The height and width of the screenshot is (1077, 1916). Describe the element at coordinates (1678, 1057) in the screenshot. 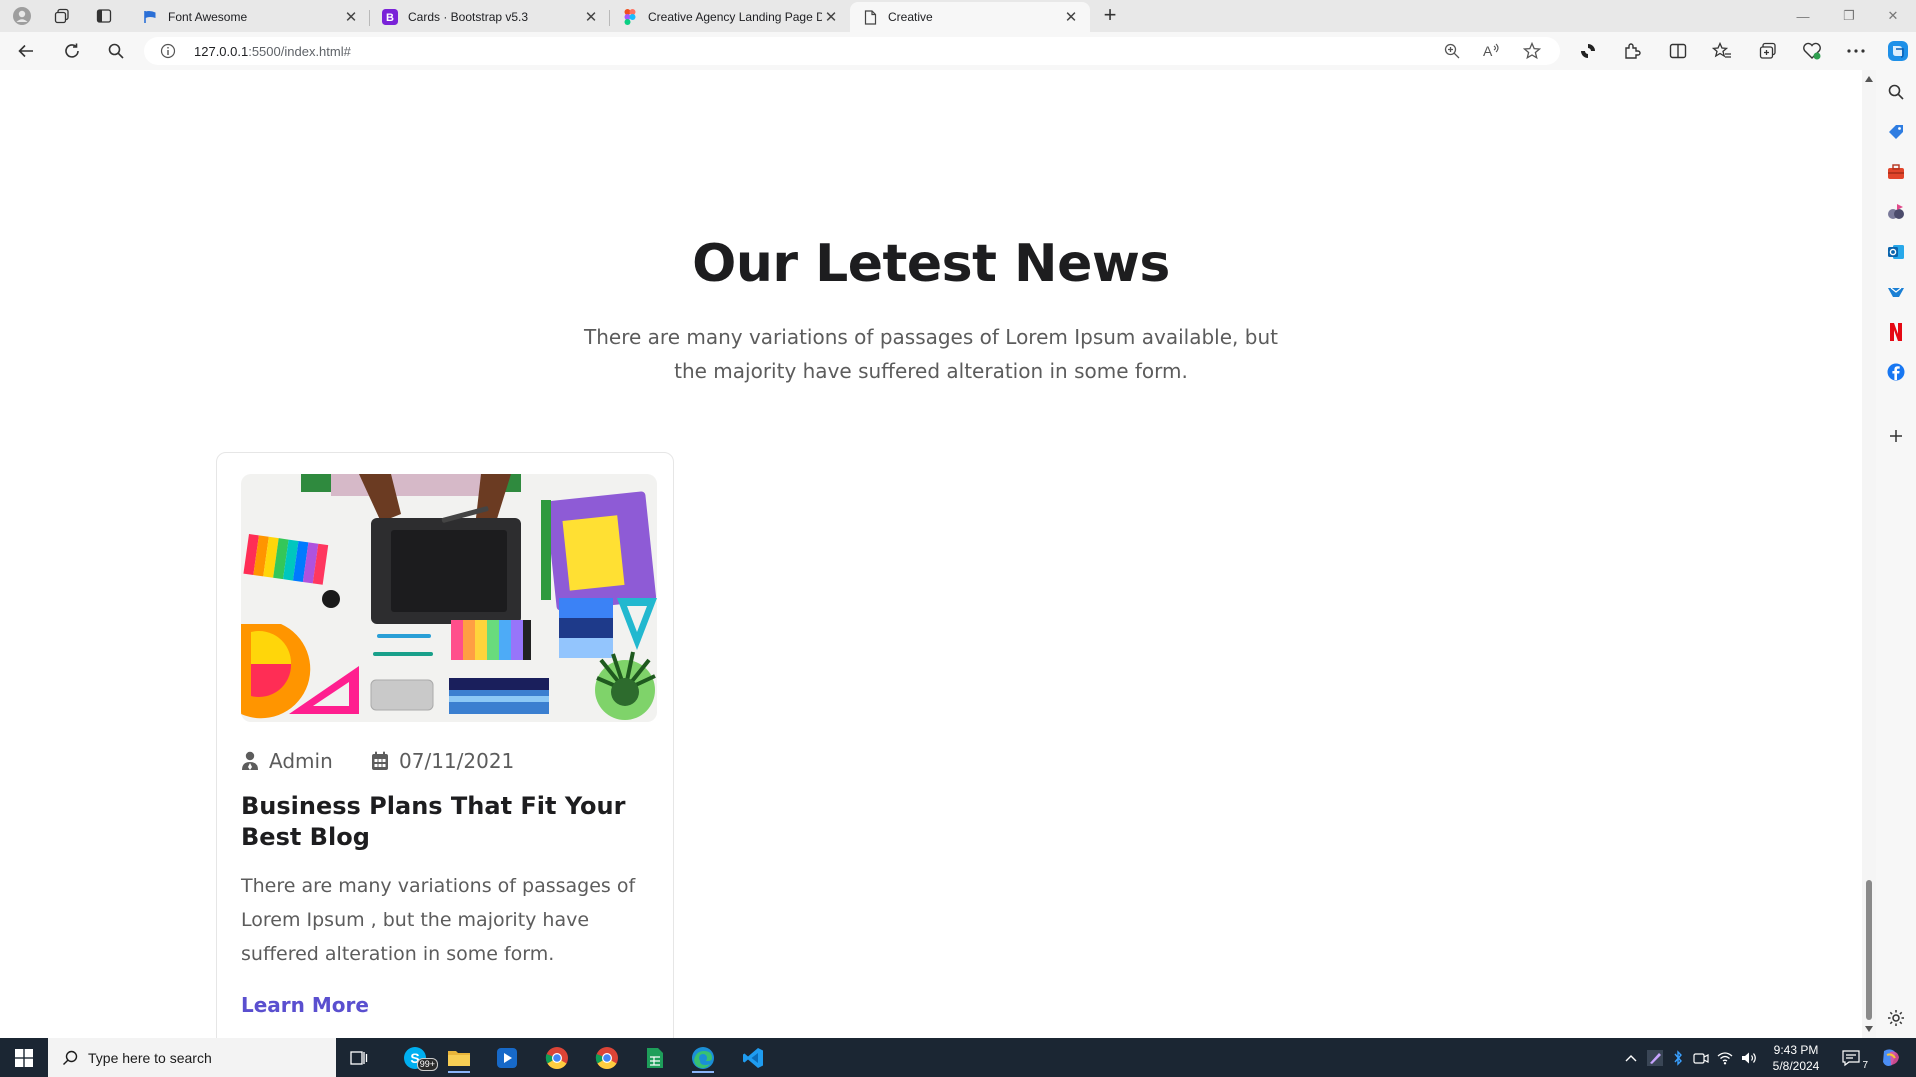

I see `bluetooth-icon` at that location.